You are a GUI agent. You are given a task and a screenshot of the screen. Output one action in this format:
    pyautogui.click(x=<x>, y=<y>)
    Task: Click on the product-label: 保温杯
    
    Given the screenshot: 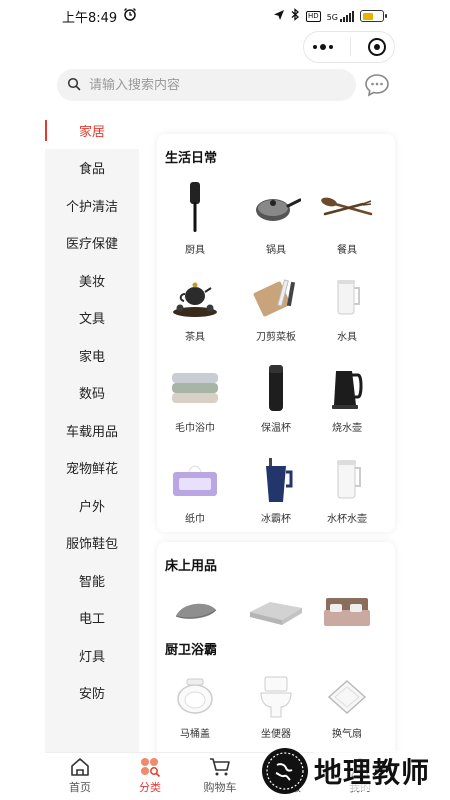 What is the action you would take?
    pyautogui.click(x=276, y=428)
    